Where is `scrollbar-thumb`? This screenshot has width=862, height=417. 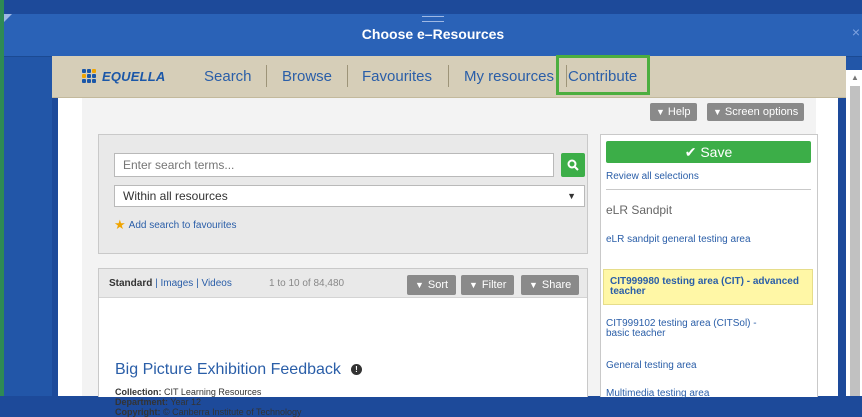
scrollbar-thumb is located at coordinates (855, 241).